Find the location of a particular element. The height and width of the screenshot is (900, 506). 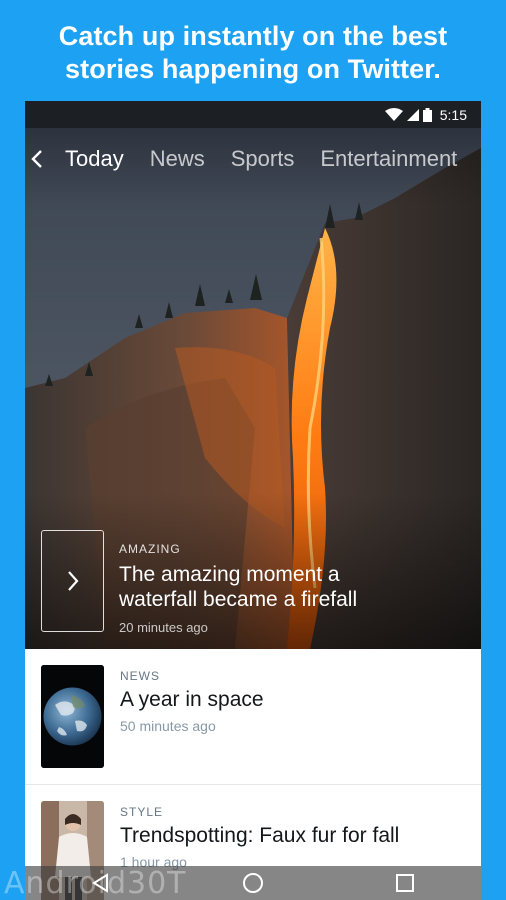

story-title: Trendspotting: Faux fur for fall is located at coordinates (290, 836).